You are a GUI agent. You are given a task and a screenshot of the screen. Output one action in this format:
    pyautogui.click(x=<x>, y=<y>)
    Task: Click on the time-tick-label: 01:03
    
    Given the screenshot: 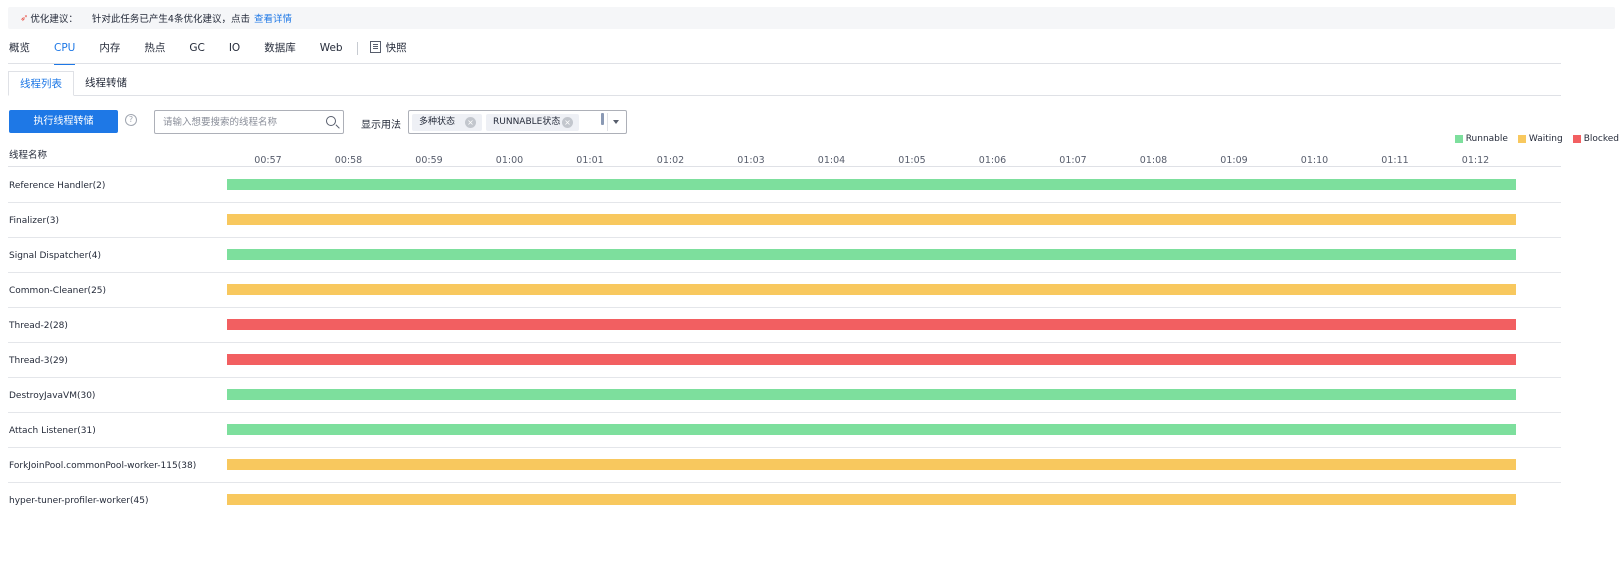 What is the action you would take?
    pyautogui.click(x=750, y=160)
    